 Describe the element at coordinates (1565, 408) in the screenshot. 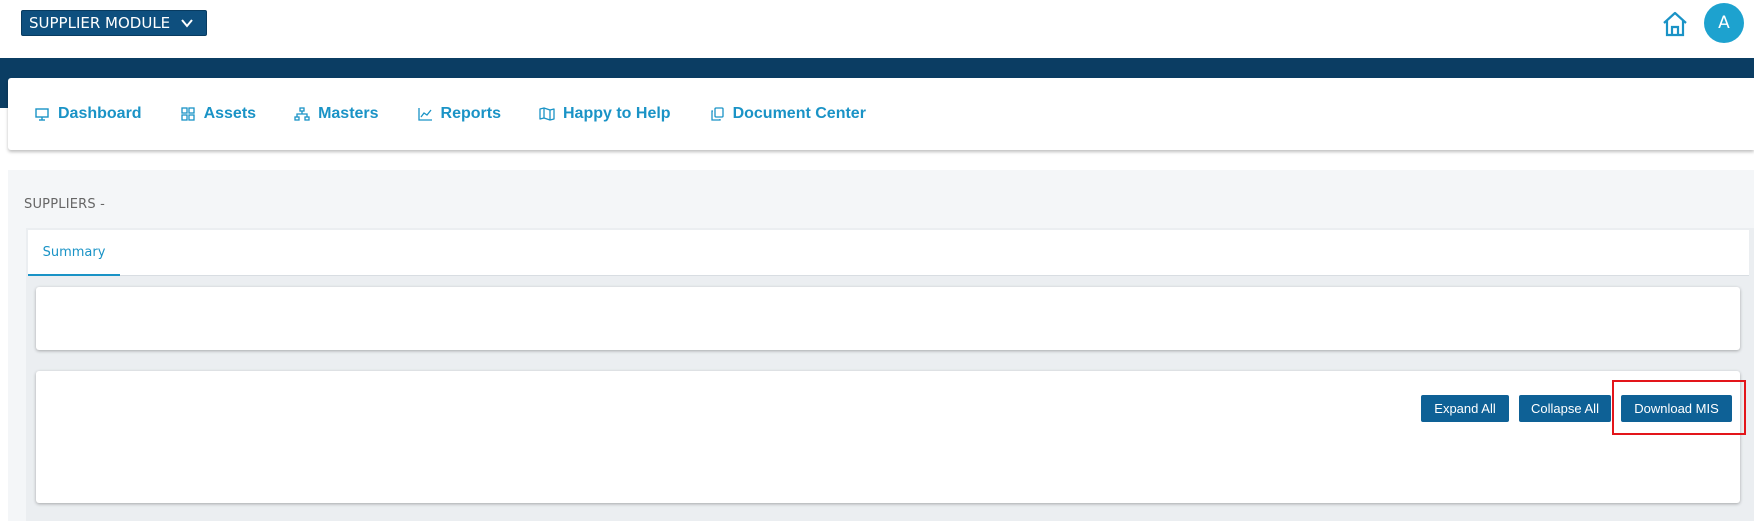

I see `collapse-all-button: Collapse All` at that location.